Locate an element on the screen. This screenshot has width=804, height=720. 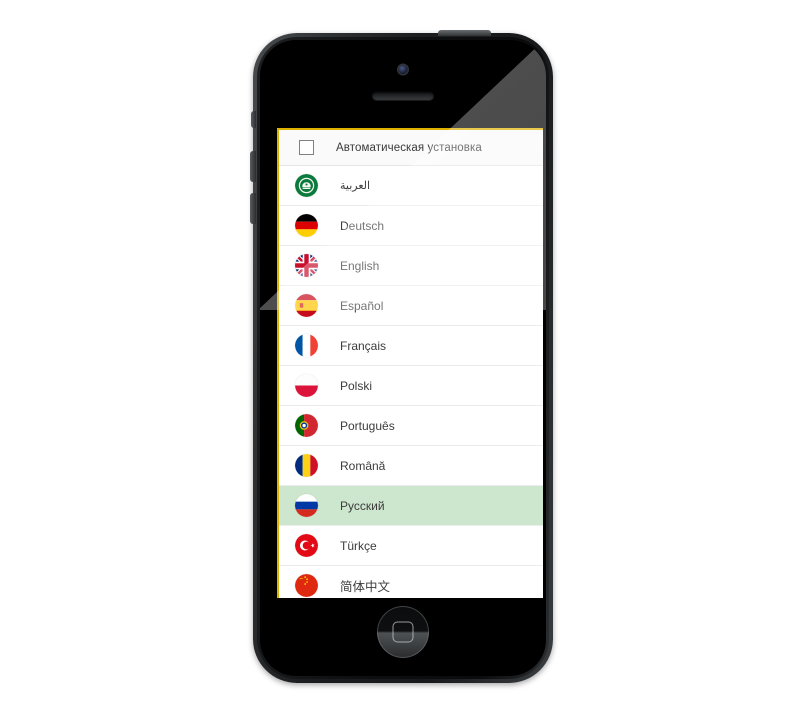
auto-install-checkbox is located at coordinates (306, 147).